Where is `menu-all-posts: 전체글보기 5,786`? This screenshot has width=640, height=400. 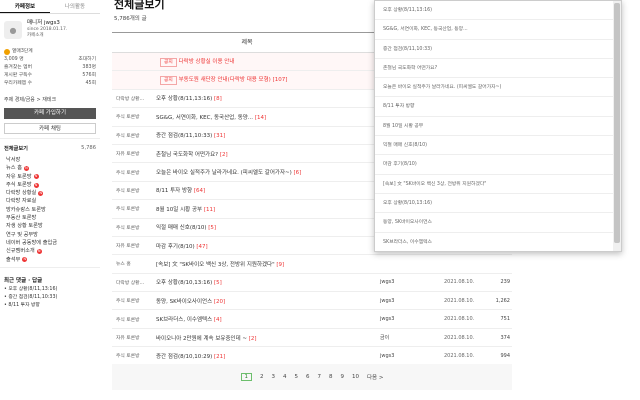 menu-all-posts: 전체글보기 5,786 is located at coordinates (50, 147).